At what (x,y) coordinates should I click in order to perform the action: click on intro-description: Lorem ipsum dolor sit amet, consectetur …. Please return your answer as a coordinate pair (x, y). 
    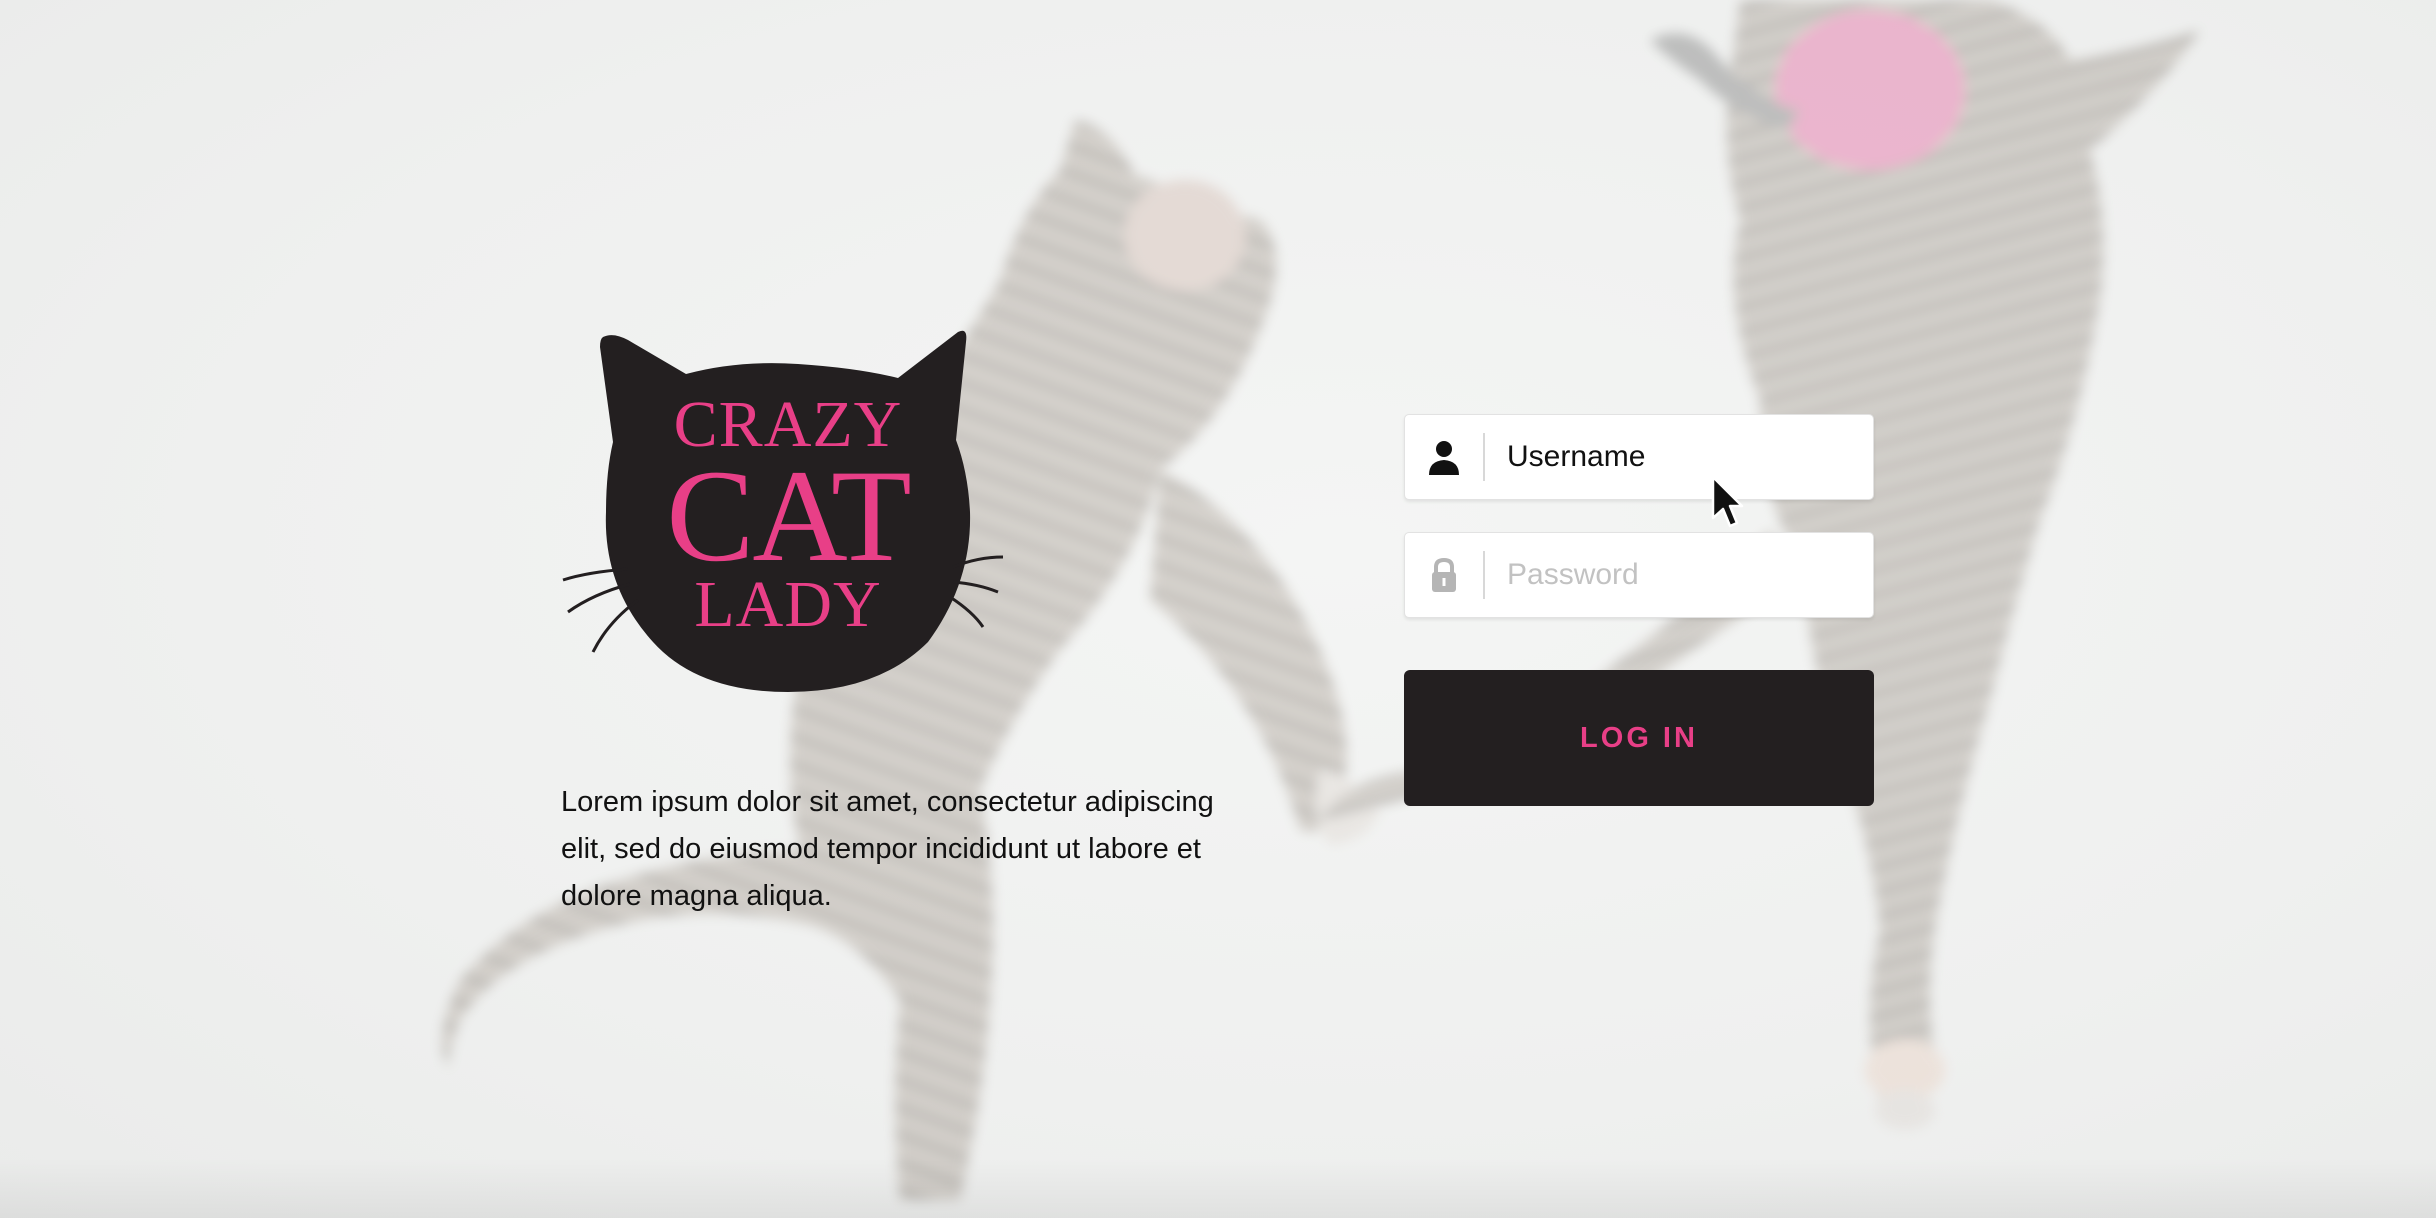
    Looking at the image, I should click on (887, 849).